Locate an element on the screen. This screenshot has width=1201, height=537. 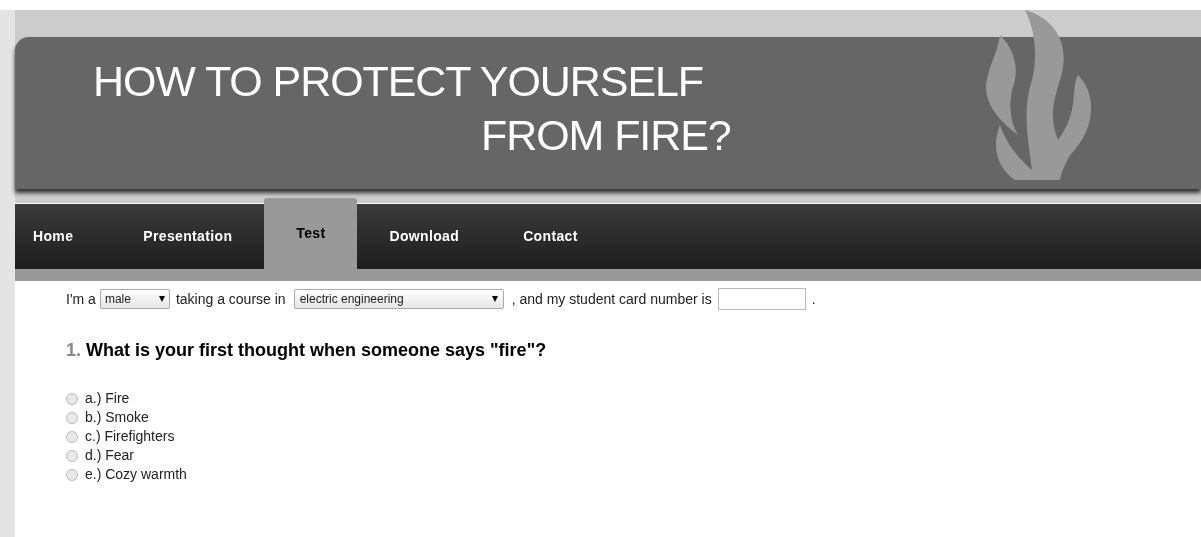
answer-label: b.) Smoke is located at coordinates (117, 417).